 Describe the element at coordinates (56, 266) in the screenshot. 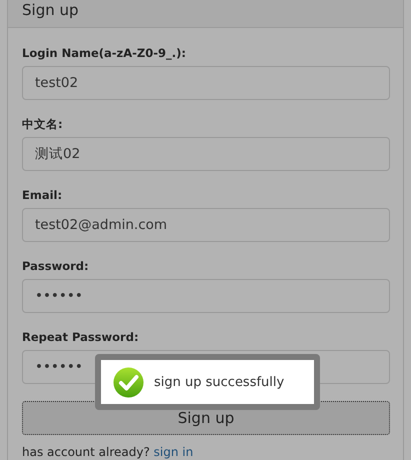

I see `field-label: Password:` at that location.